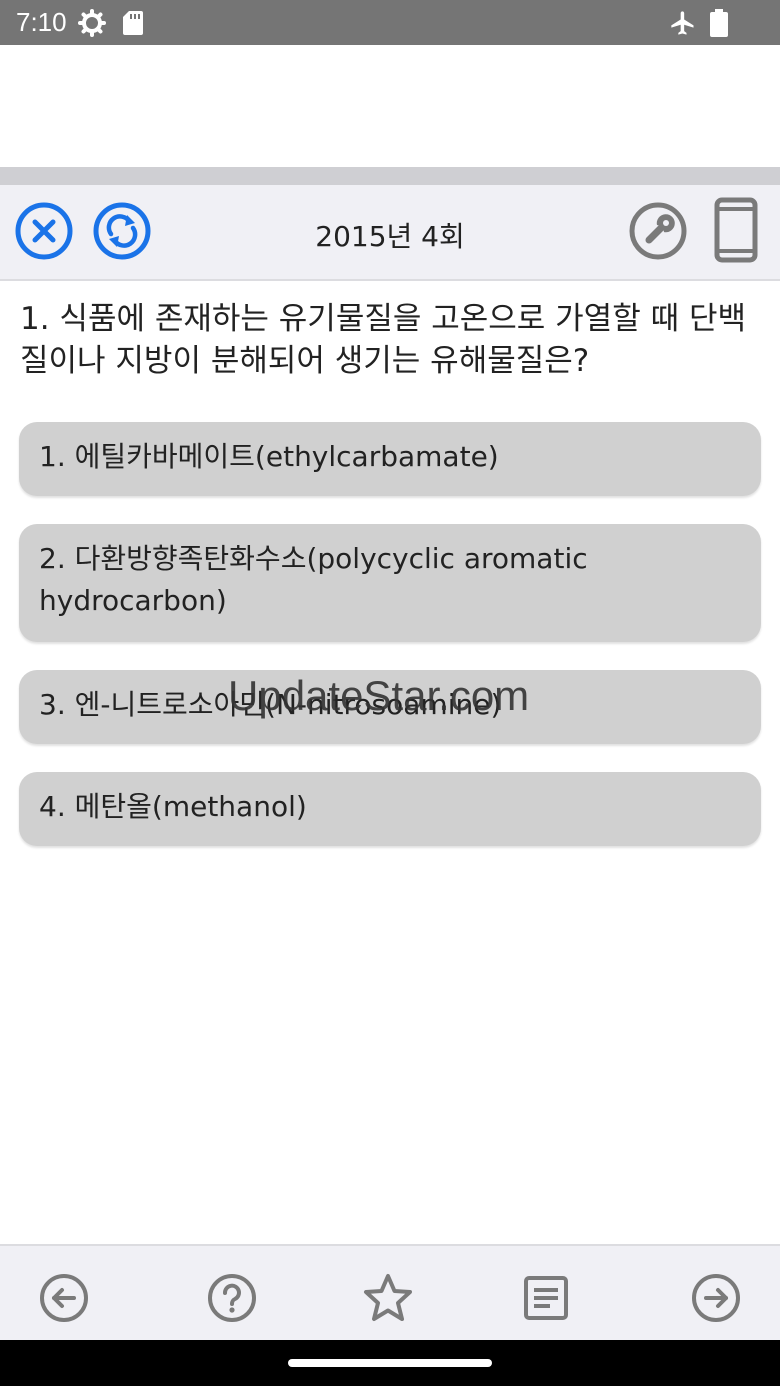 Image resolution: width=780 pixels, height=1386 pixels. What do you see at coordinates (390, 459) in the screenshot?
I see `answer-option-1: 1. 에틸카바메이트(ethylcarbamate)` at bounding box center [390, 459].